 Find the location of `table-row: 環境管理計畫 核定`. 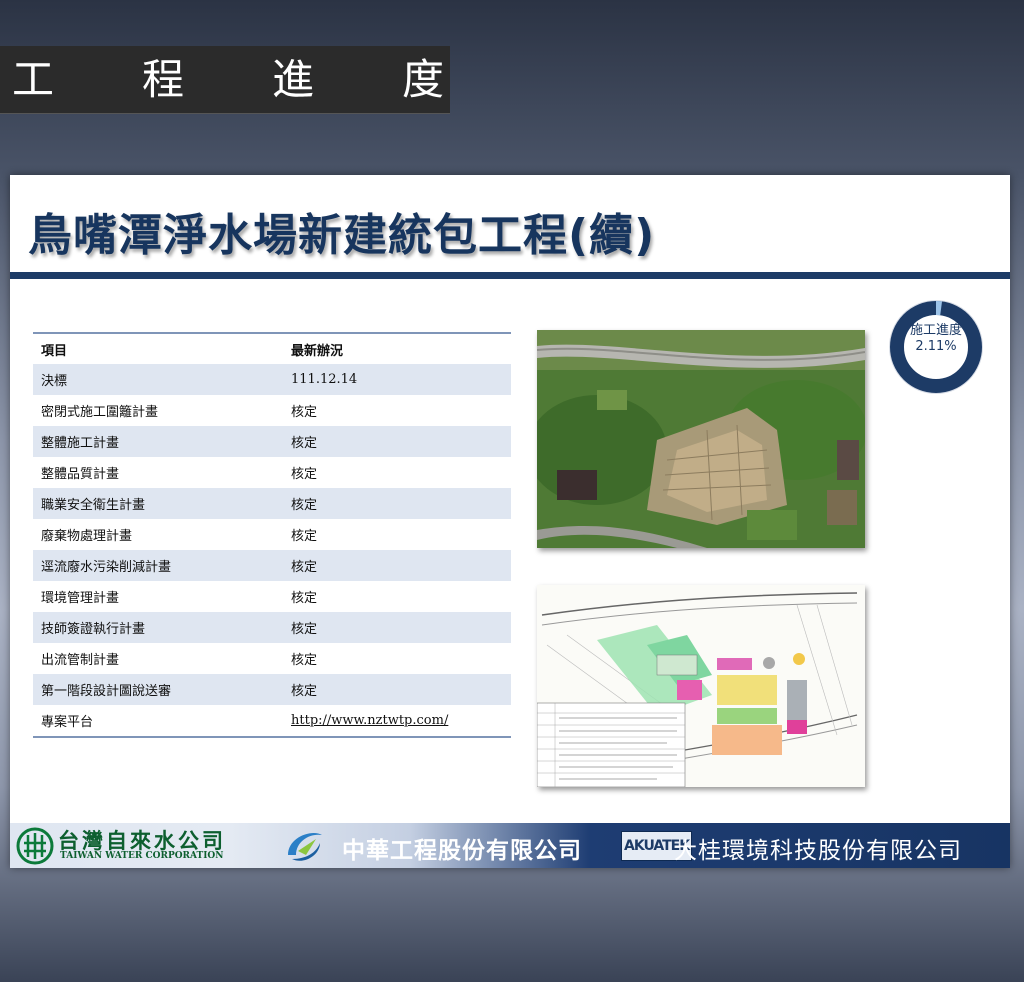

table-row: 環境管理計畫 核定 is located at coordinates (272, 596).